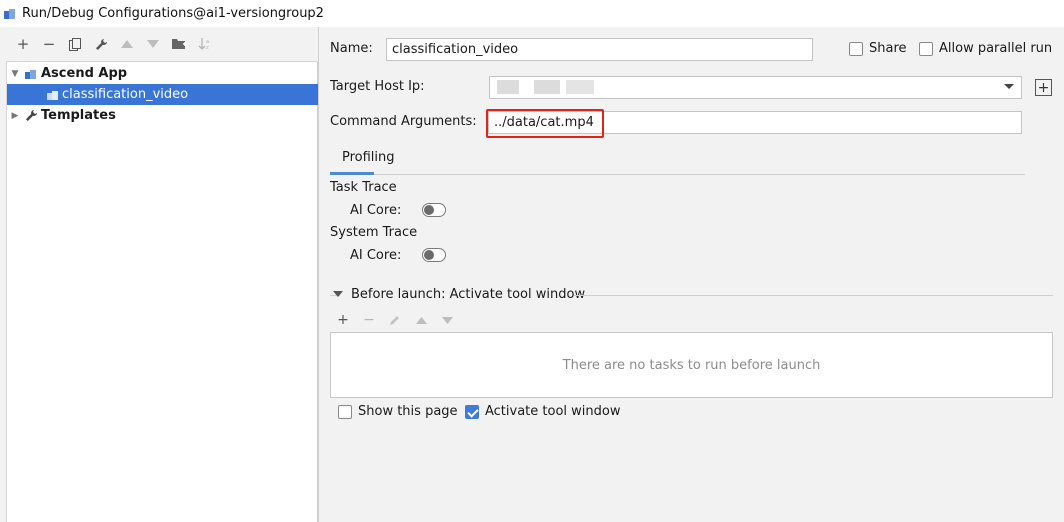 This screenshot has width=1064, height=522. Describe the element at coordinates (53, 95) in the screenshot. I see `ascend-config-icon` at that location.